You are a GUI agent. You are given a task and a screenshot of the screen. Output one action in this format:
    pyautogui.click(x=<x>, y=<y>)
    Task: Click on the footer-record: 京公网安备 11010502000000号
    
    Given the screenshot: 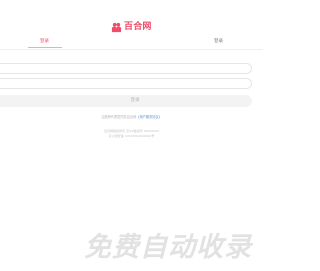 What is the action you would take?
    pyautogui.click(x=131, y=136)
    